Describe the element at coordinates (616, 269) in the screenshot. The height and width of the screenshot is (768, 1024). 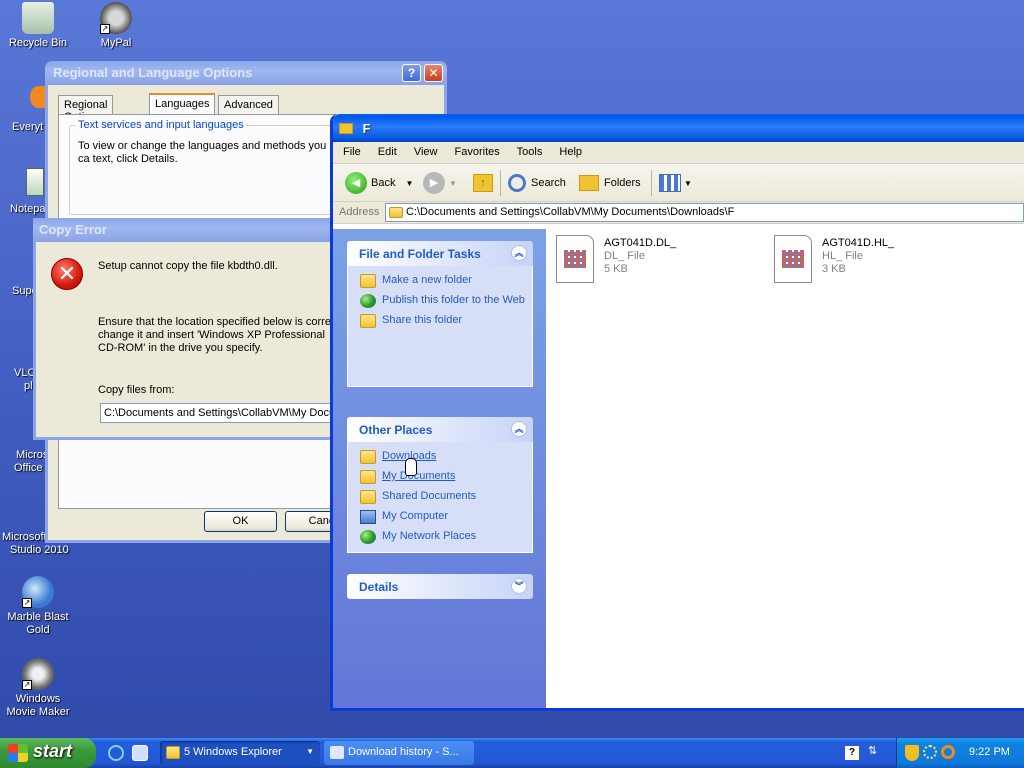
I see `file-size: 5 KB` at that location.